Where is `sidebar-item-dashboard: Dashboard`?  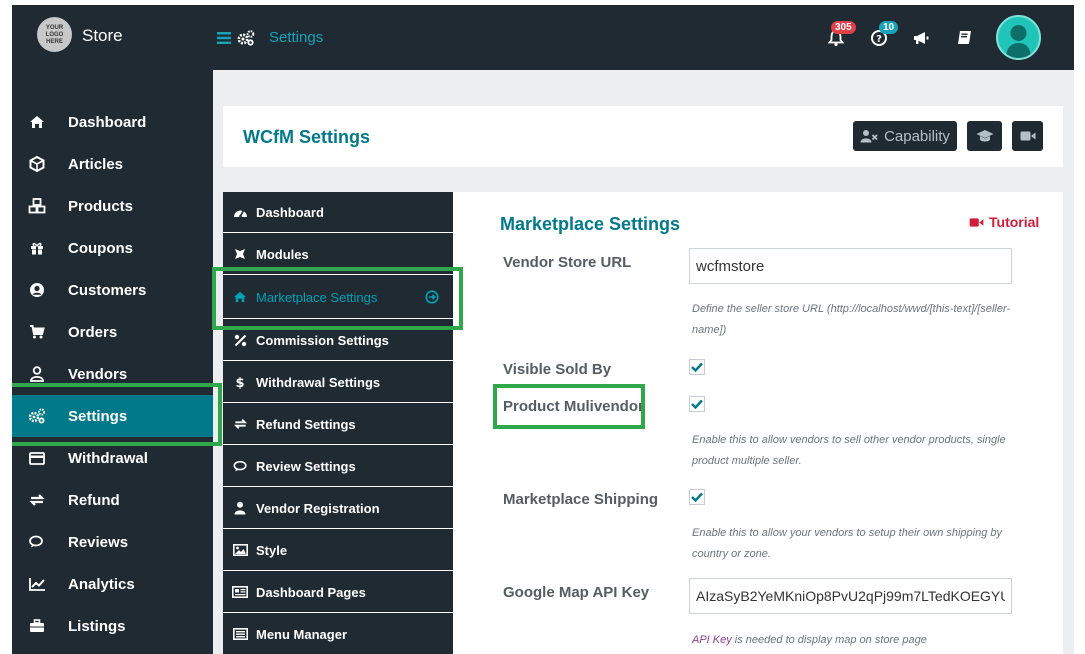
sidebar-item-dashboard: Dashboard is located at coordinates (112, 122).